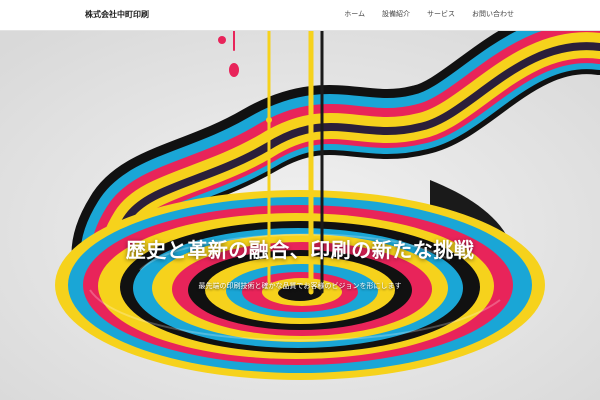 The image size is (600, 400). I want to click on brand-logo-text: 株式会社中町印刷, so click(117, 14).